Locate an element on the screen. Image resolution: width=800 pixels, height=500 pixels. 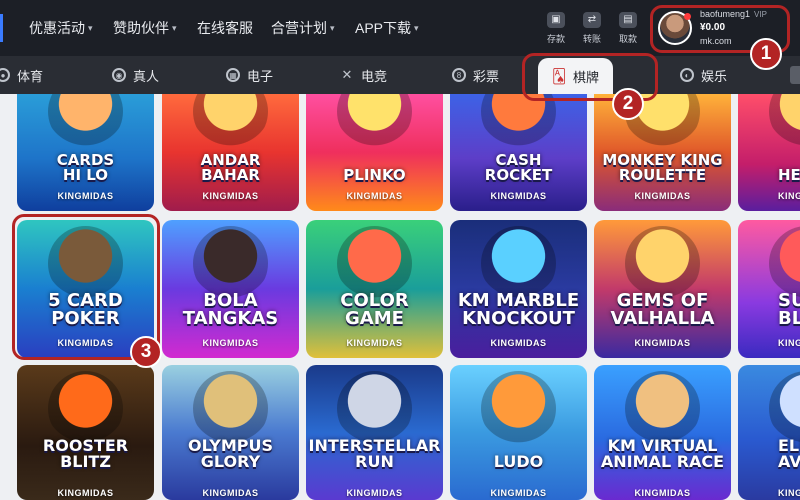
game-title-line: HI LO is located at coordinates (85, 175).